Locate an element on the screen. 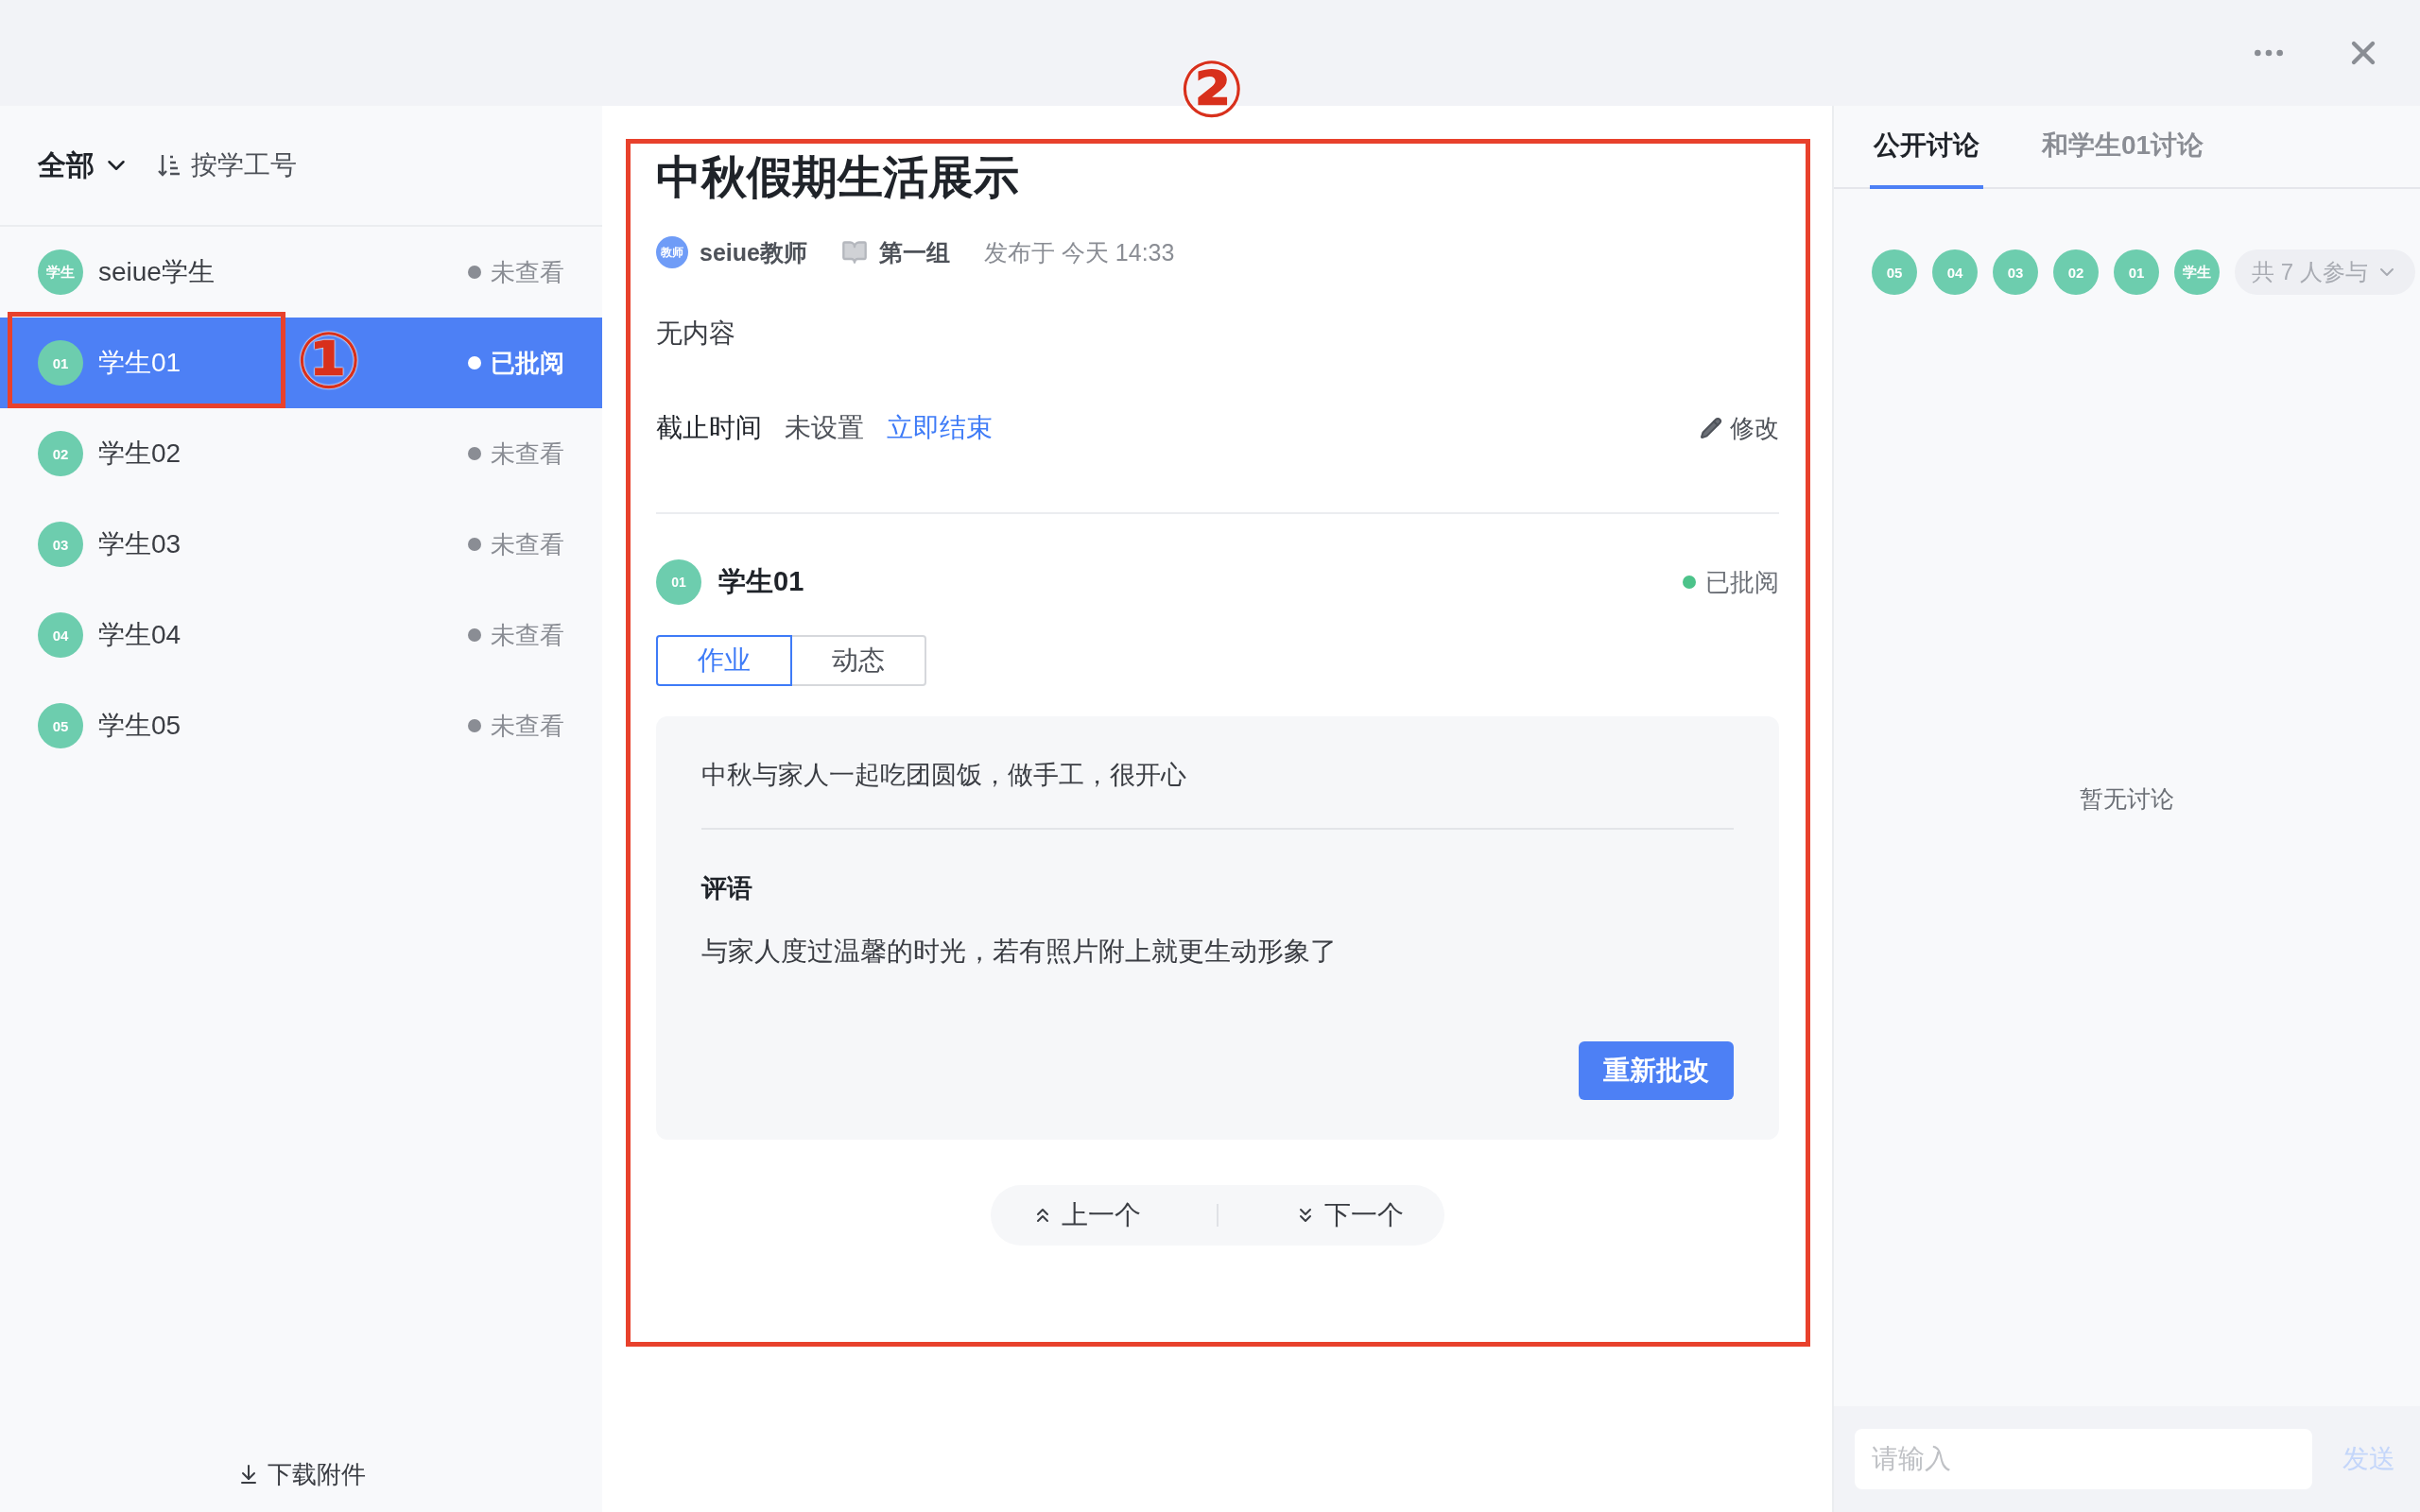 The width and height of the screenshot is (2420, 1512). sort-icon is located at coordinates (169, 165).